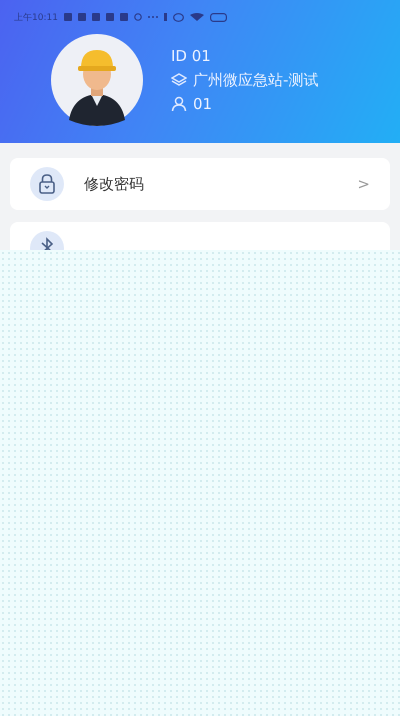  What do you see at coordinates (179, 80) in the screenshot?
I see `layers-icon` at bounding box center [179, 80].